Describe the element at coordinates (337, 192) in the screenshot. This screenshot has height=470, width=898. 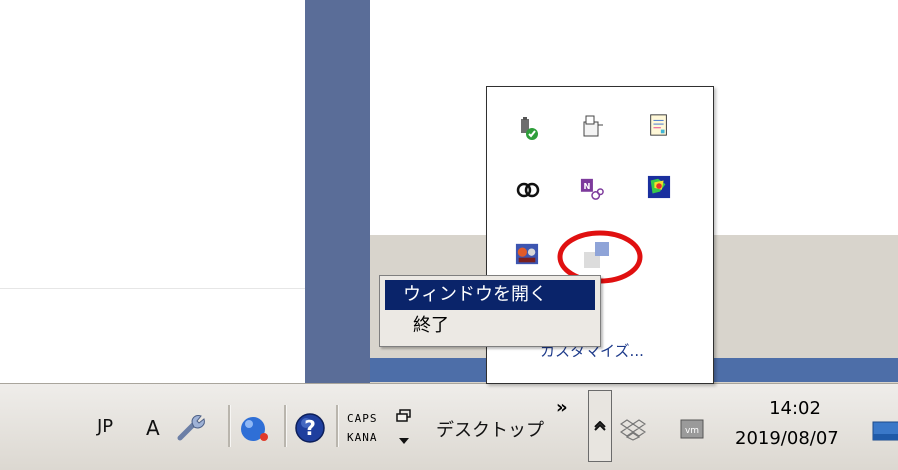
I see `window-border-strip` at that location.